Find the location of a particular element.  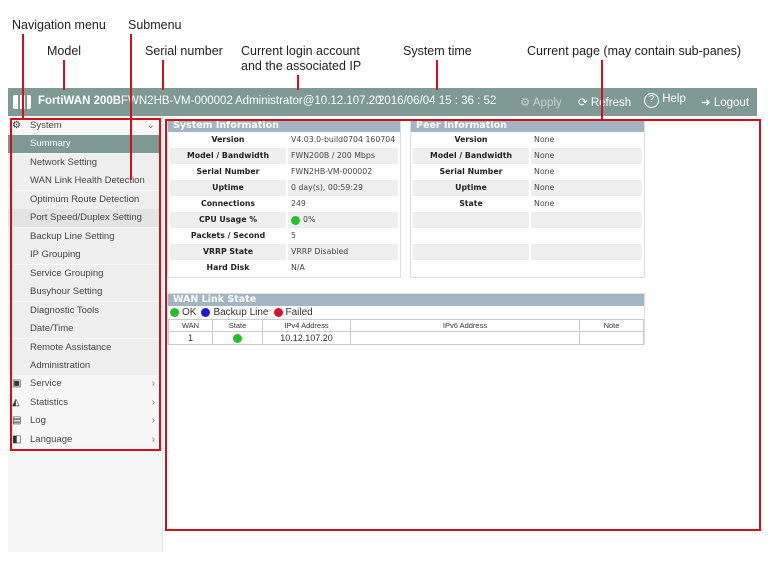

annotation-submenu: Submenu is located at coordinates (155, 25).